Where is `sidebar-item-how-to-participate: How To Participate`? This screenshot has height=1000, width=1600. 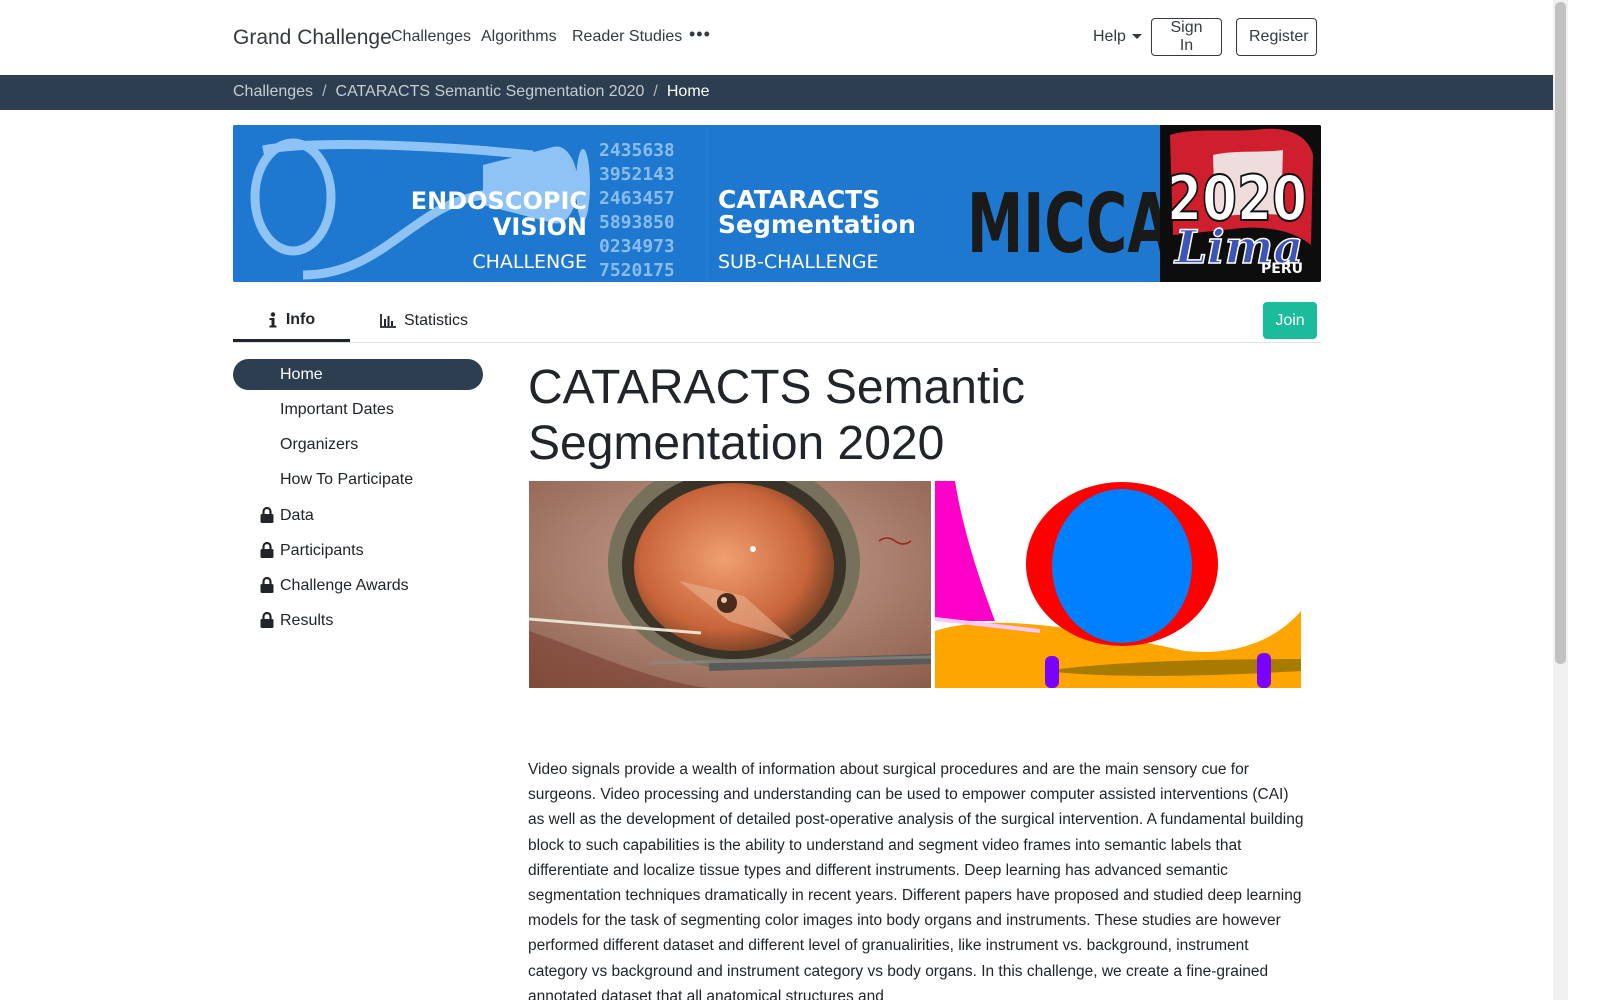
sidebar-item-how-to-participate: How To Participate is located at coordinates (358, 479).